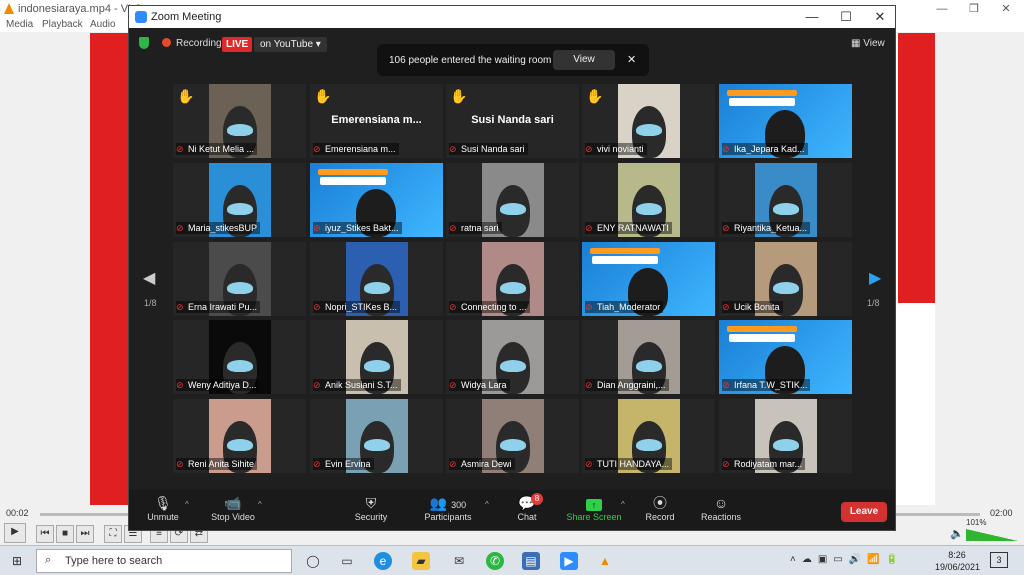  Describe the element at coordinates (721, 508) in the screenshot. I see `reactions-button: ☺ Reactions` at that location.